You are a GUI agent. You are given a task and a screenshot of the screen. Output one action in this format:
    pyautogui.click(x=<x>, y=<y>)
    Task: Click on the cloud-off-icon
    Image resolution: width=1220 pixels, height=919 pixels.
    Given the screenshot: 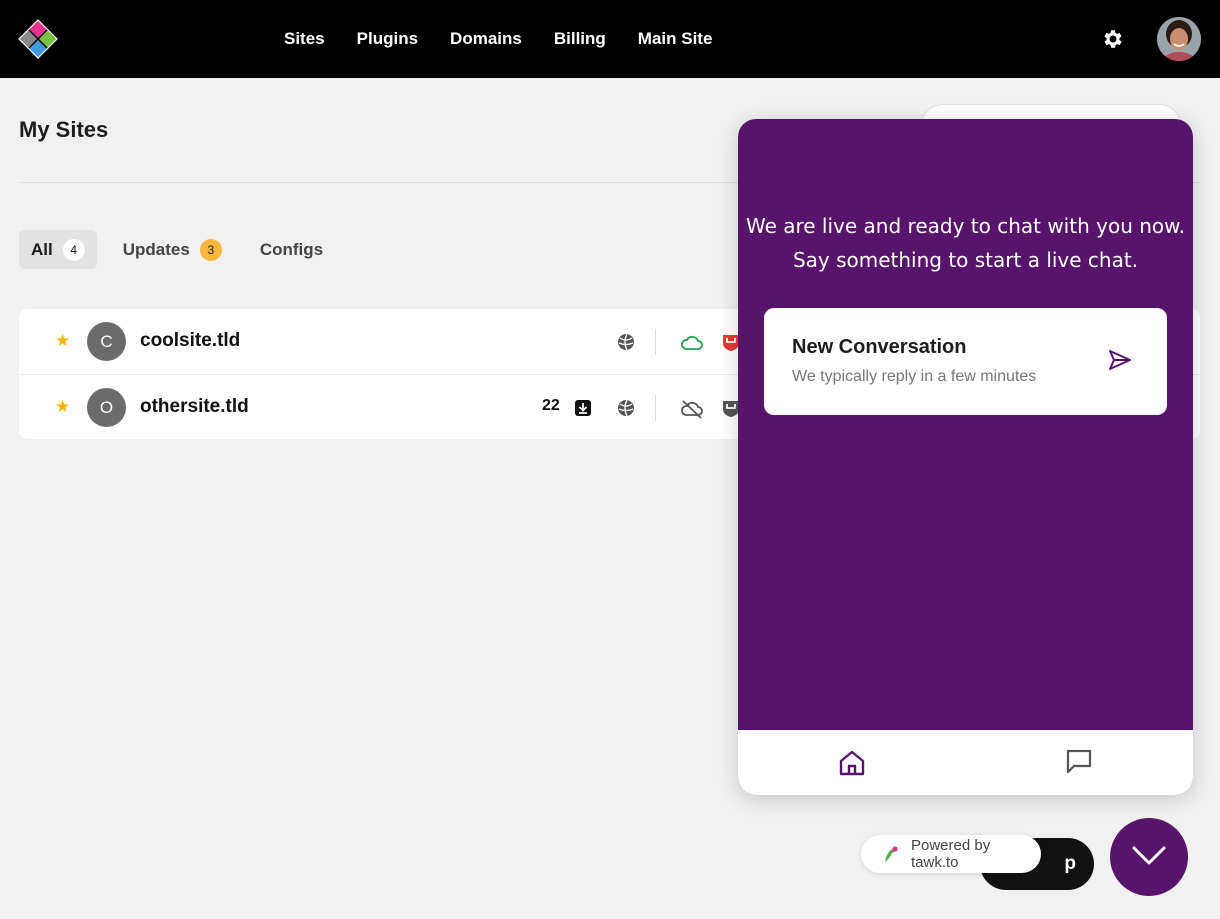 What is the action you would take?
    pyautogui.click(x=692, y=409)
    